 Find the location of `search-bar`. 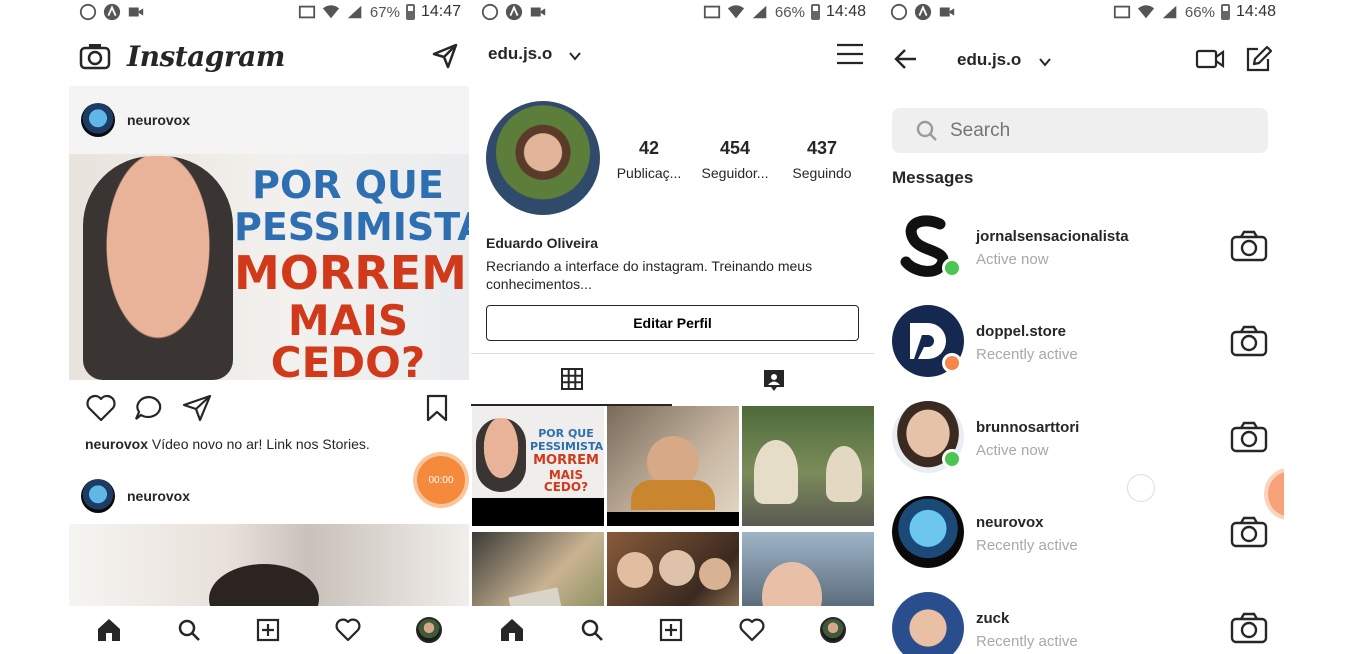

search-bar is located at coordinates (1080, 130).